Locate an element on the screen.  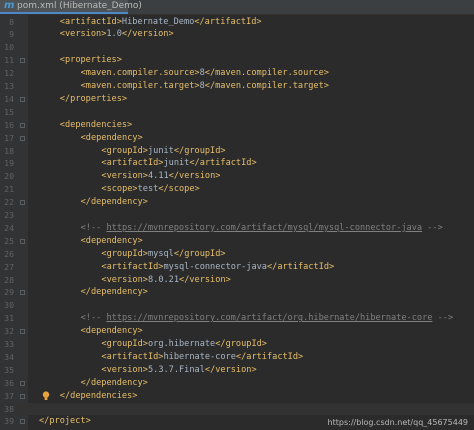
tag-value: 5.3.7.Final is located at coordinates (176, 369).